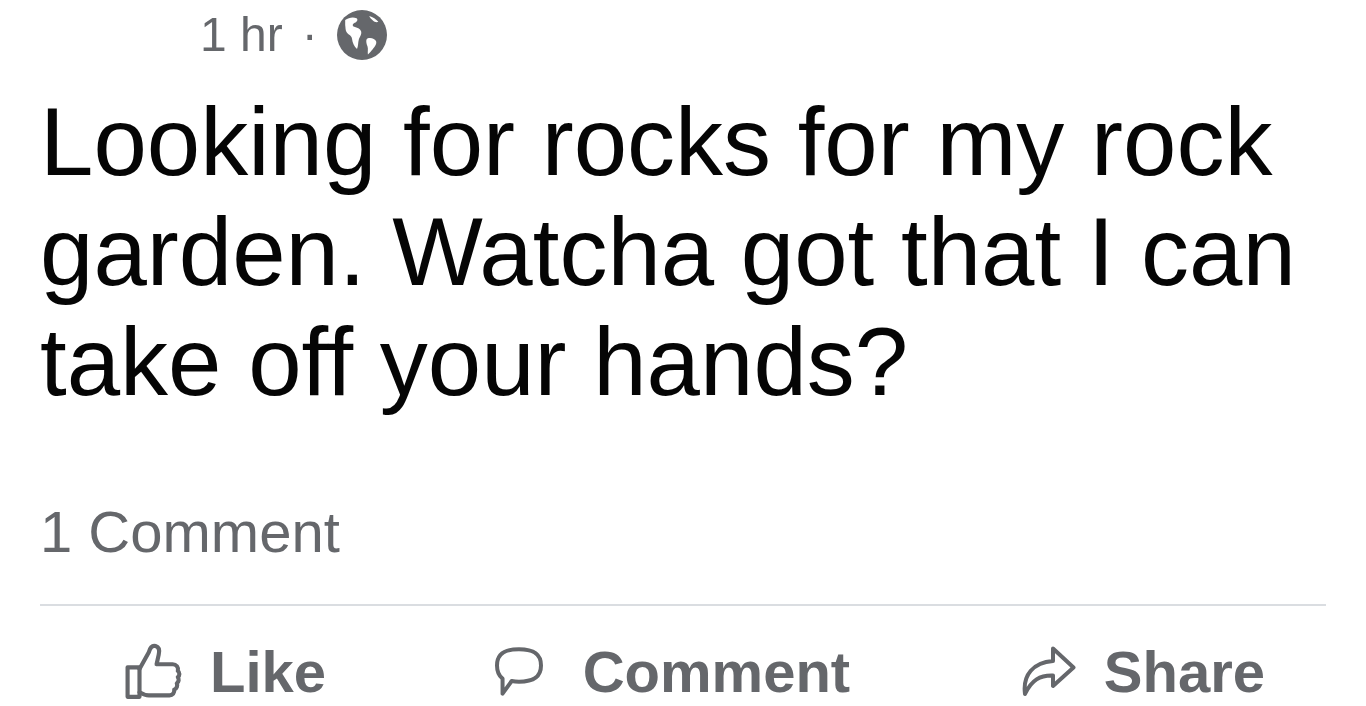 The image size is (1366, 706). What do you see at coordinates (226, 672) in the screenshot?
I see `like-button: Like` at bounding box center [226, 672].